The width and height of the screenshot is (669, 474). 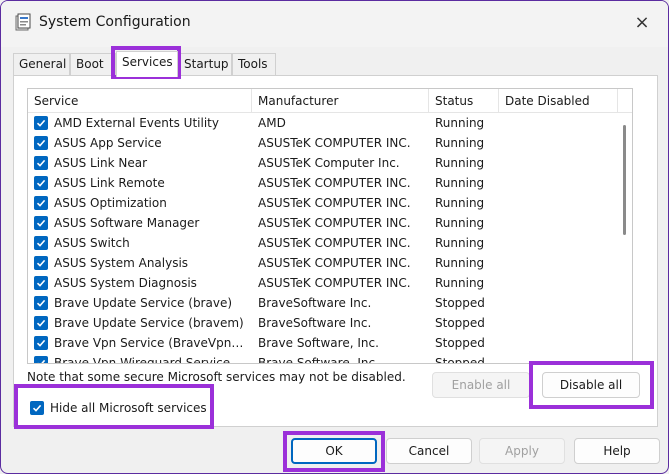 I want to click on service-name: ASUS Software Manager, so click(x=127, y=223).